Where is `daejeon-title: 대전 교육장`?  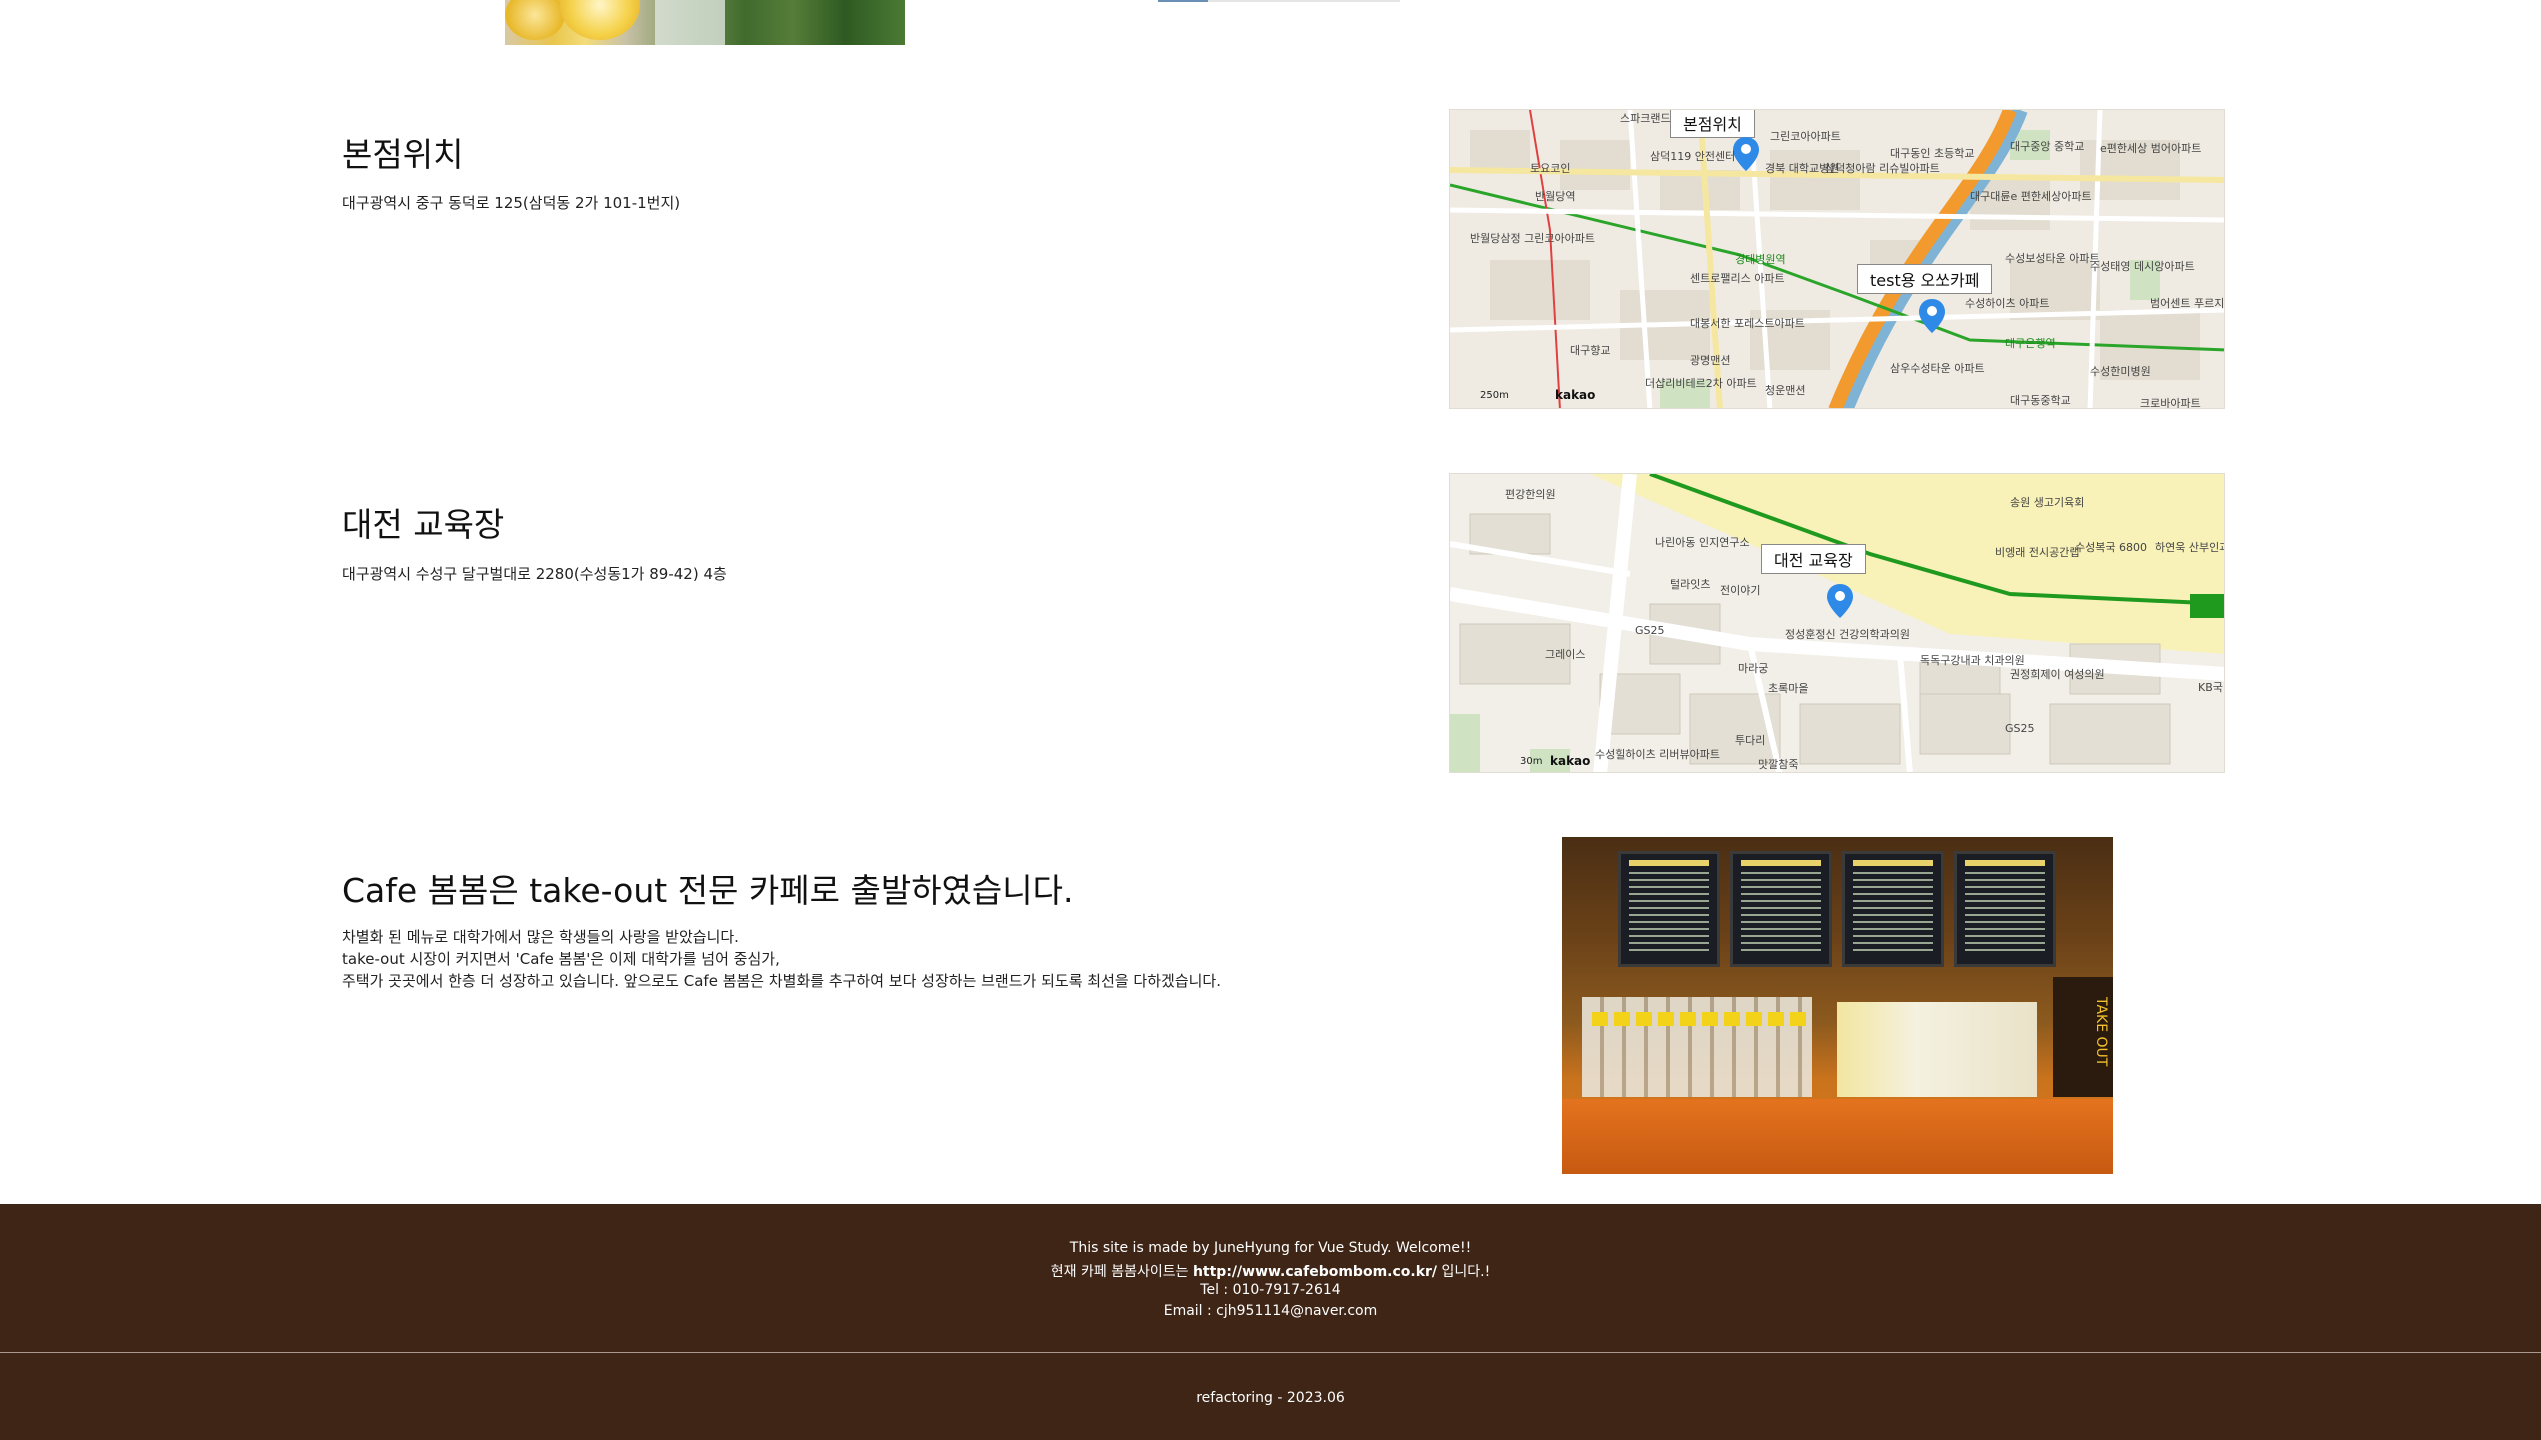
daejeon-title: 대전 교육장 is located at coordinates (423, 524).